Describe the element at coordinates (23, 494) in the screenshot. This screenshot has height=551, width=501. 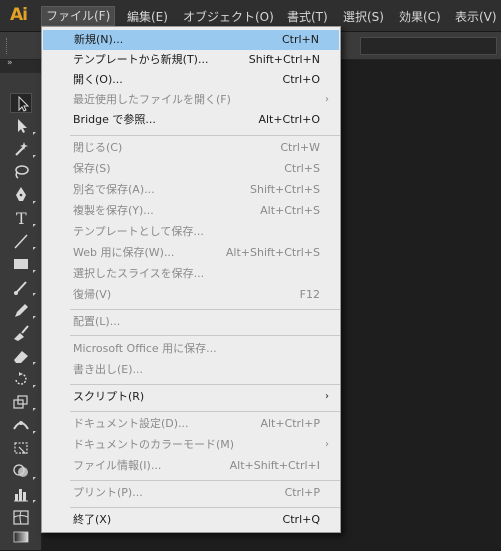
I see `graph-tool-icon` at that location.